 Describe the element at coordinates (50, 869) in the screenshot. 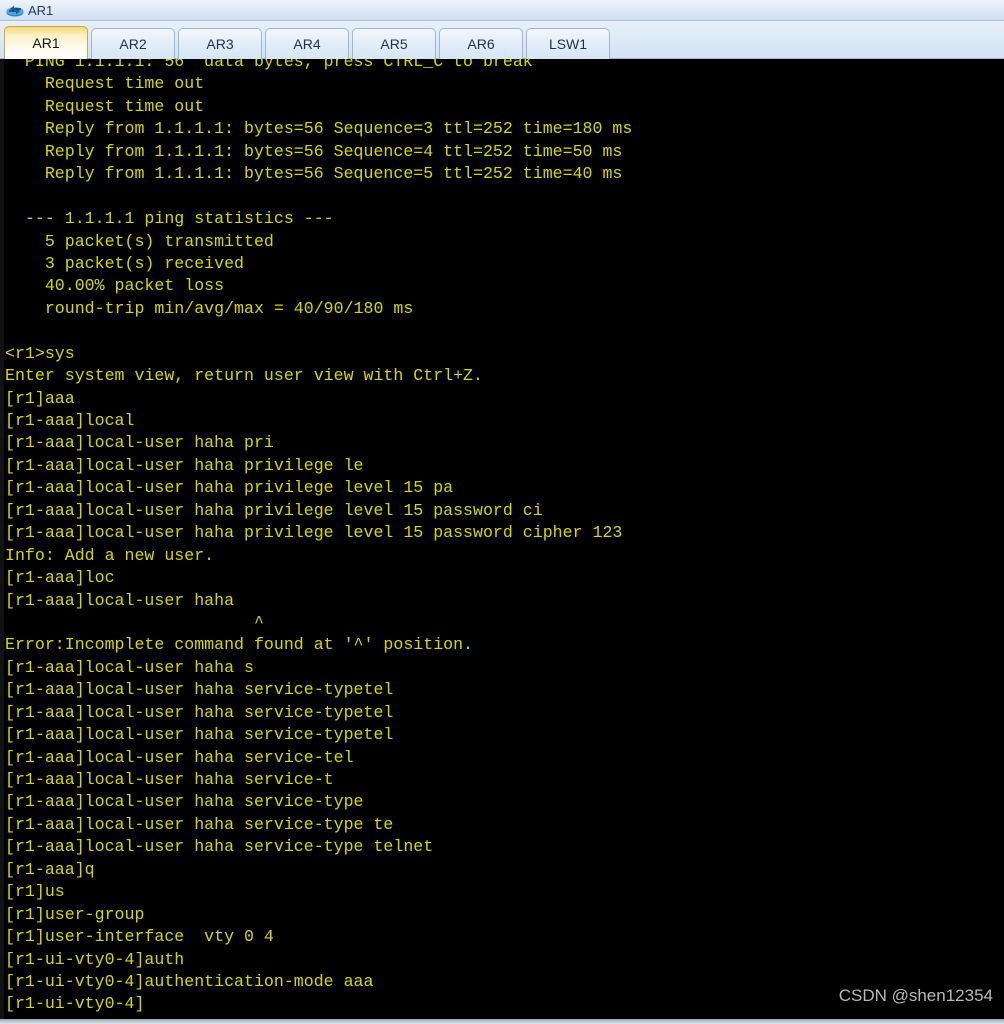

I see `cli-line: [r1-aaa]q` at that location.